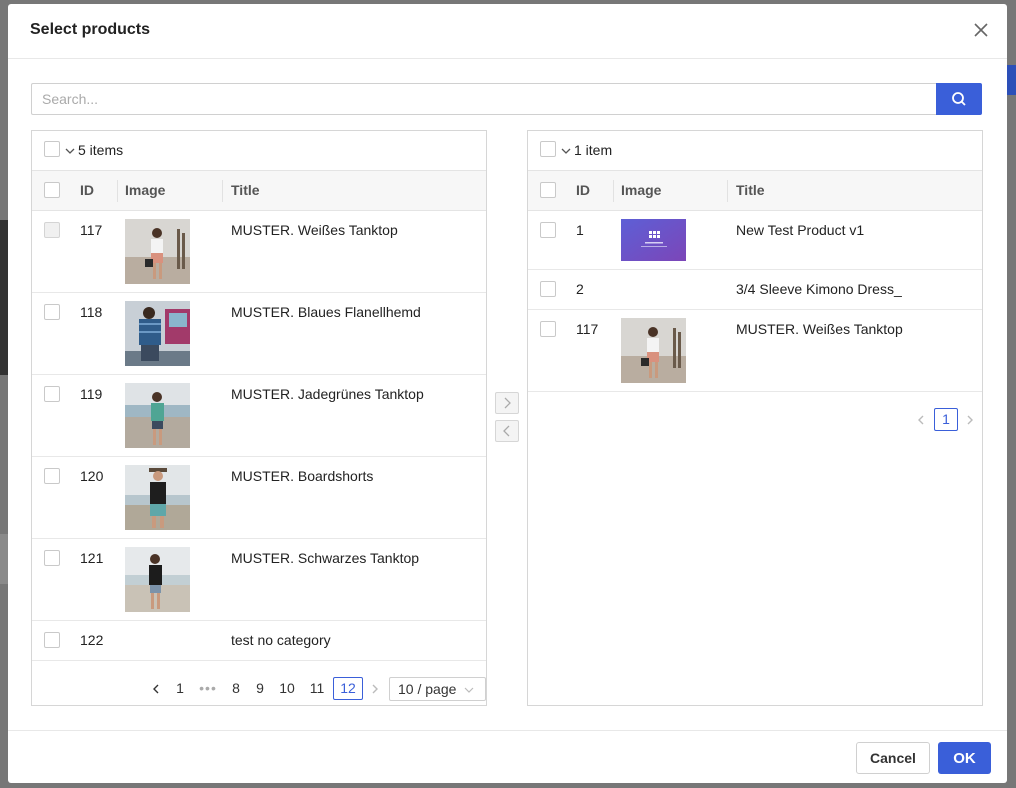 The image size is (1016, 788). What do you see at coordinates (325, 558) in the screenshot?
I see `row-title: MUSTER. Schwarzes Tanktop` at bounding box center [325, 558].